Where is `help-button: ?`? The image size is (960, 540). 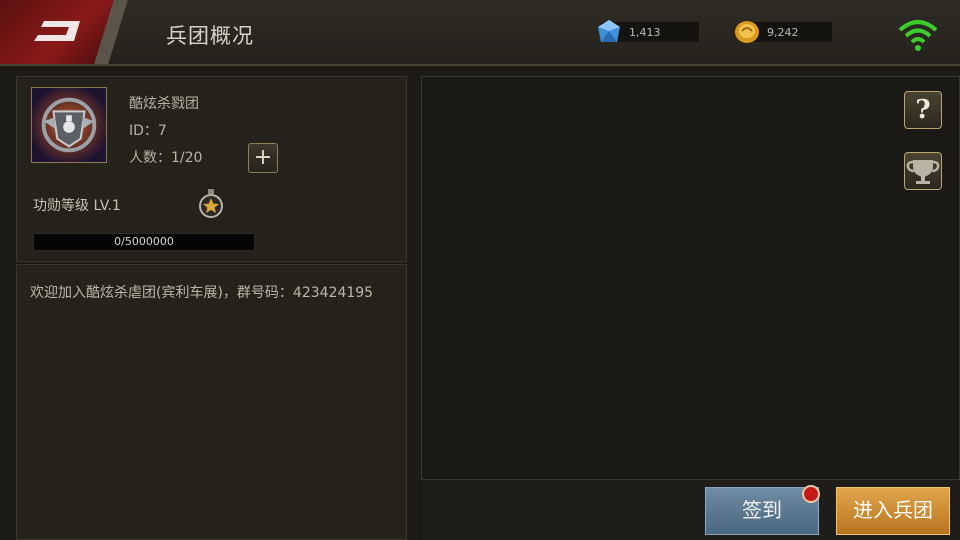
help-button: ? is located at coordinates (923, 110).